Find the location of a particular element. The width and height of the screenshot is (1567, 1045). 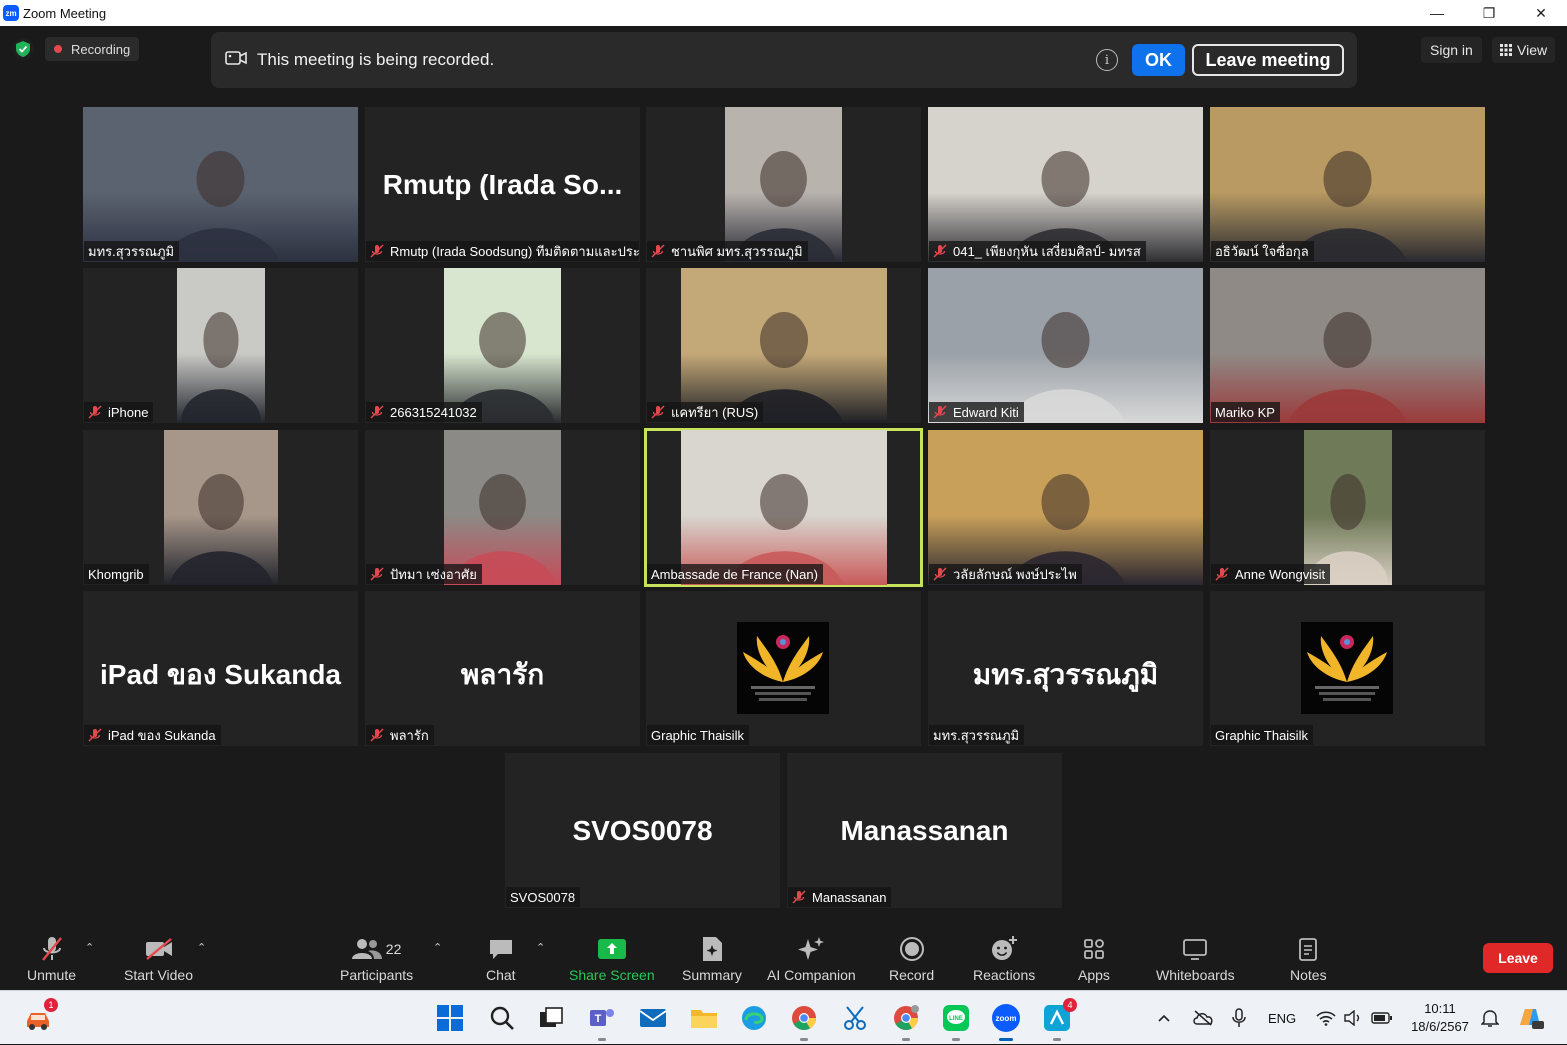

chat-button: Chat is located at coordinates (501, 958).